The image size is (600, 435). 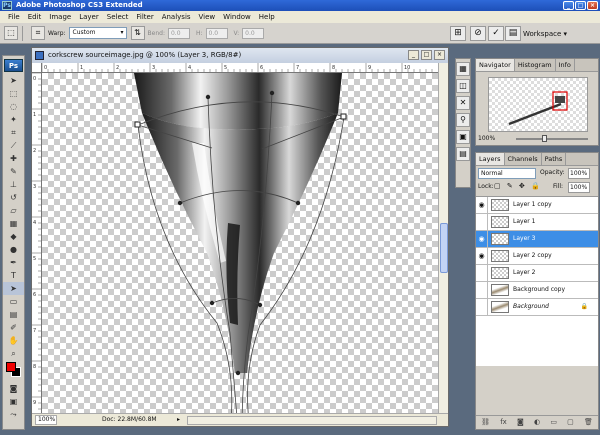 What do you see at coordinates (537, 205) in the screenshot?
I see `layer-row: ◉ Layer 1 copy` at bounding box center [537, 205].